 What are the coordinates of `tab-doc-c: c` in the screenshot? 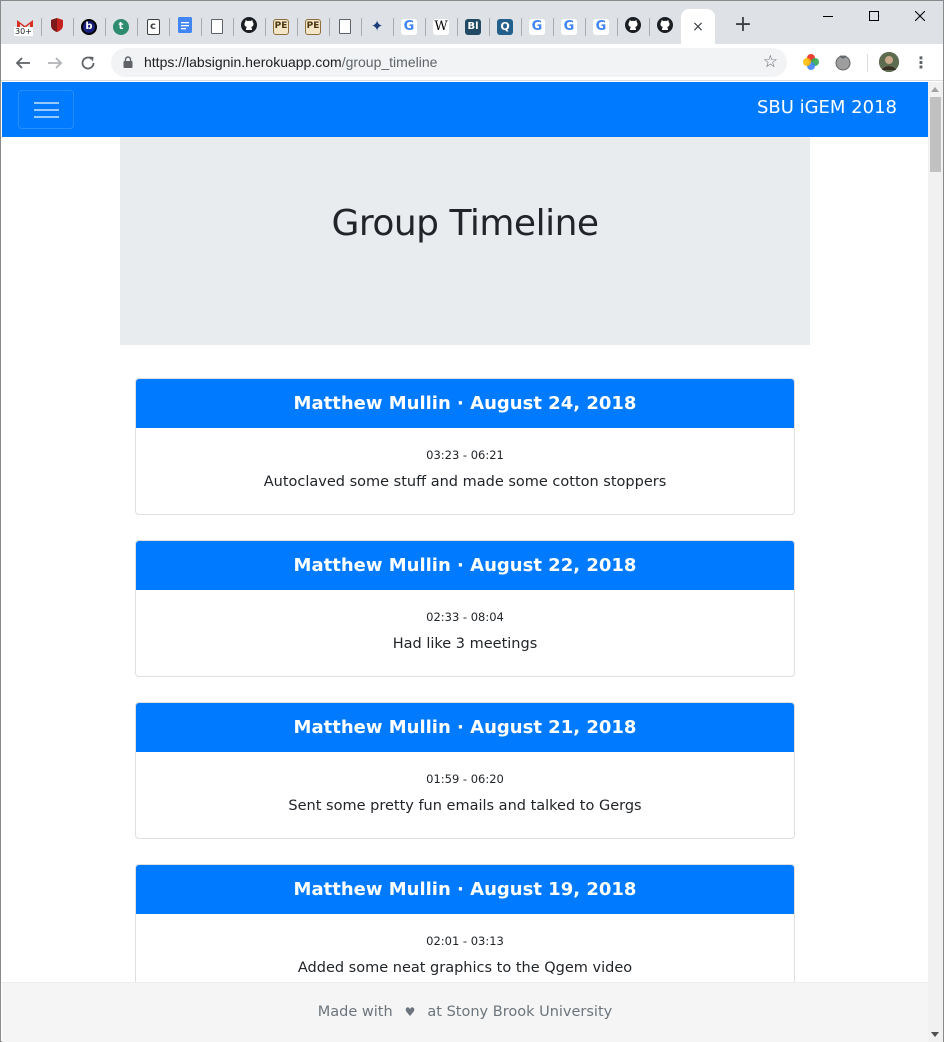 It's located at (153, 26).